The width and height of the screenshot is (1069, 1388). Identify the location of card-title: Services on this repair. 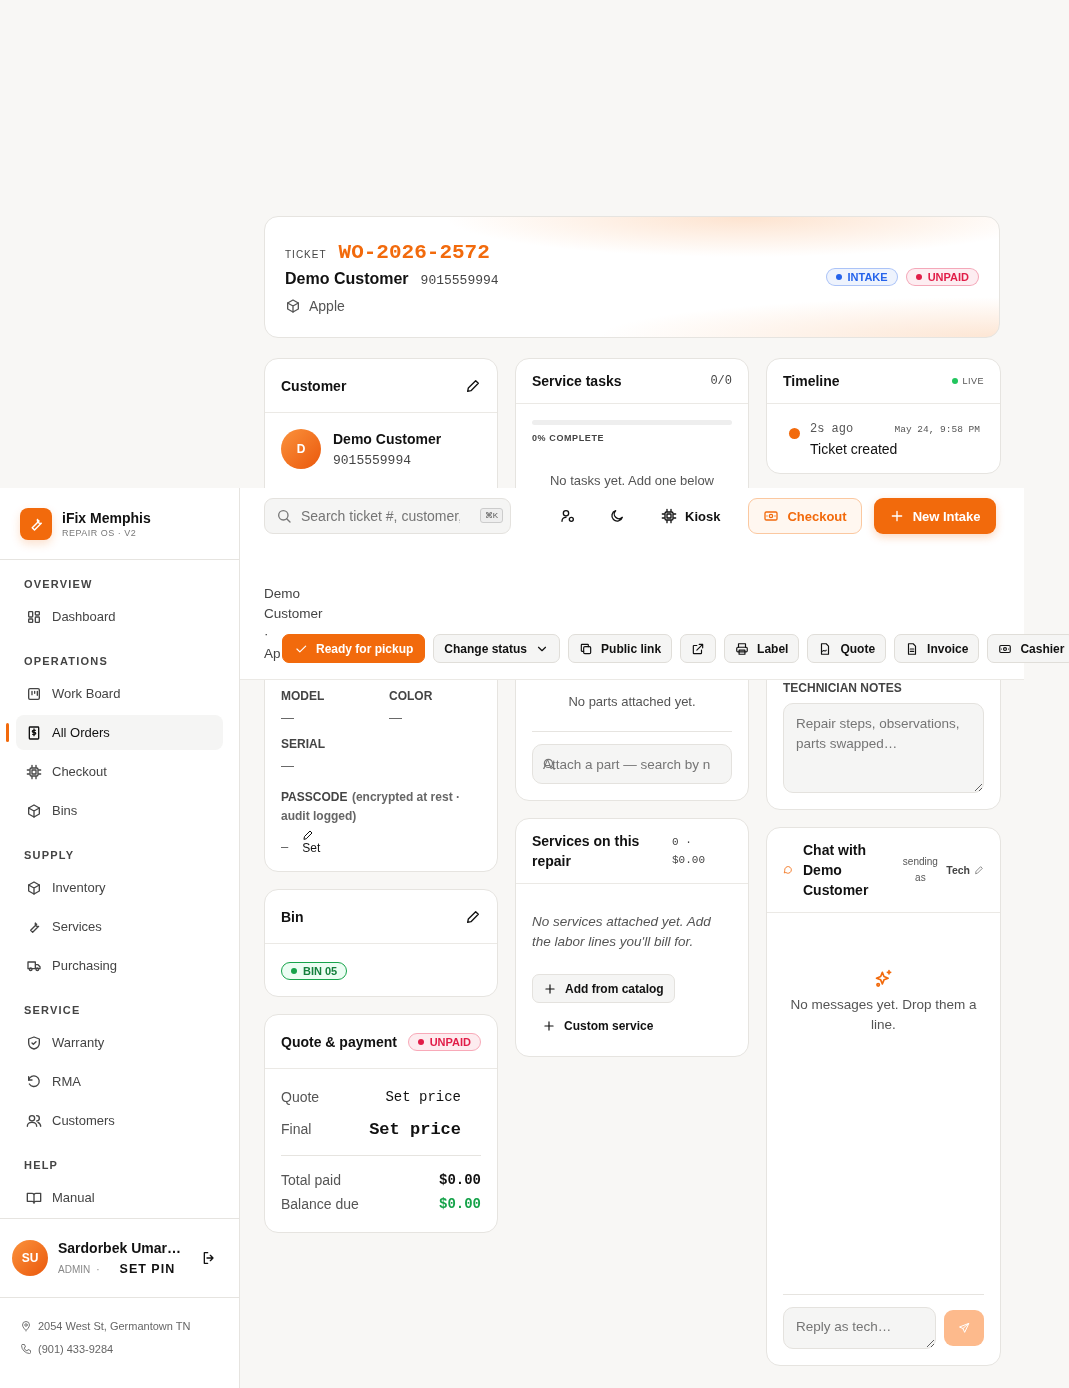
(586, 851).